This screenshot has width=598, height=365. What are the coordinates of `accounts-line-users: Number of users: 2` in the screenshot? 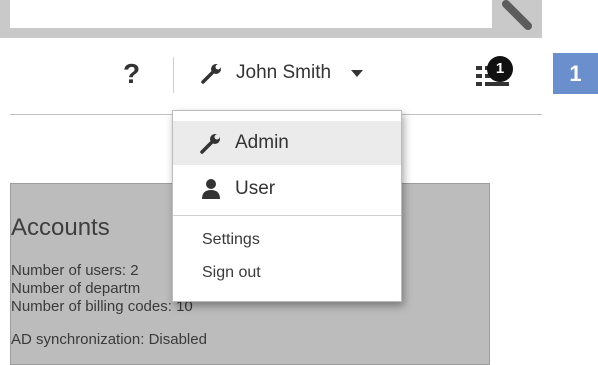 It's located at (75, 270).